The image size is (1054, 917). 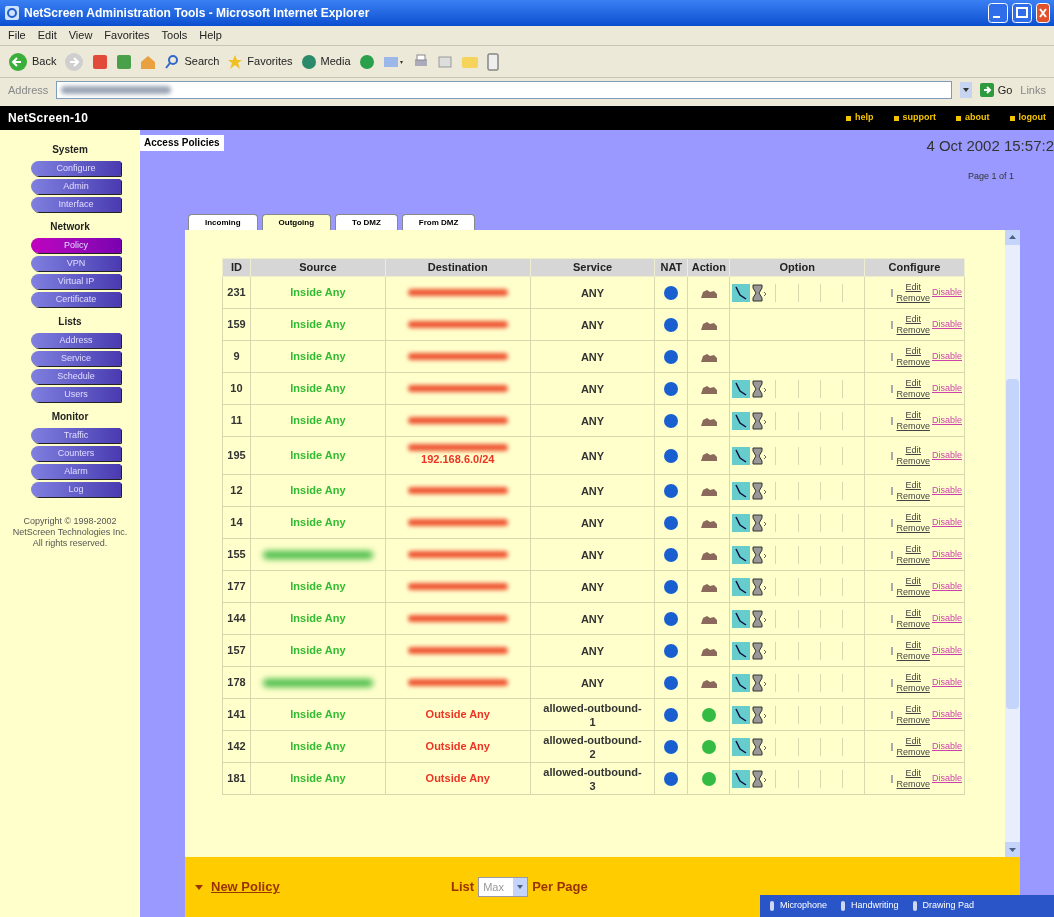 I want to click on menu-item: Edit, so click(x=47, y=35).